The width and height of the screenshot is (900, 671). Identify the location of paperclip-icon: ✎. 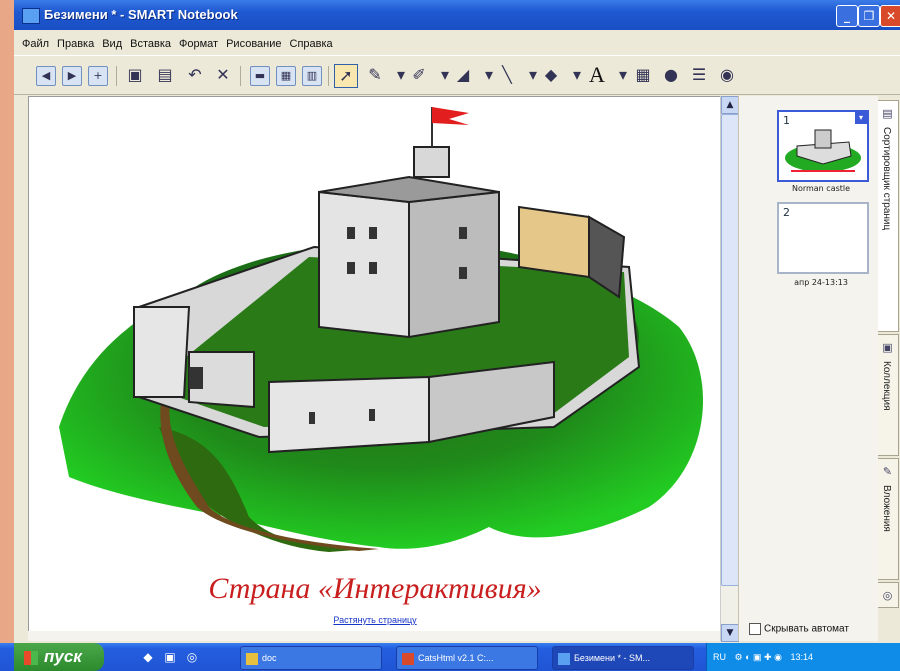
(887, 471).